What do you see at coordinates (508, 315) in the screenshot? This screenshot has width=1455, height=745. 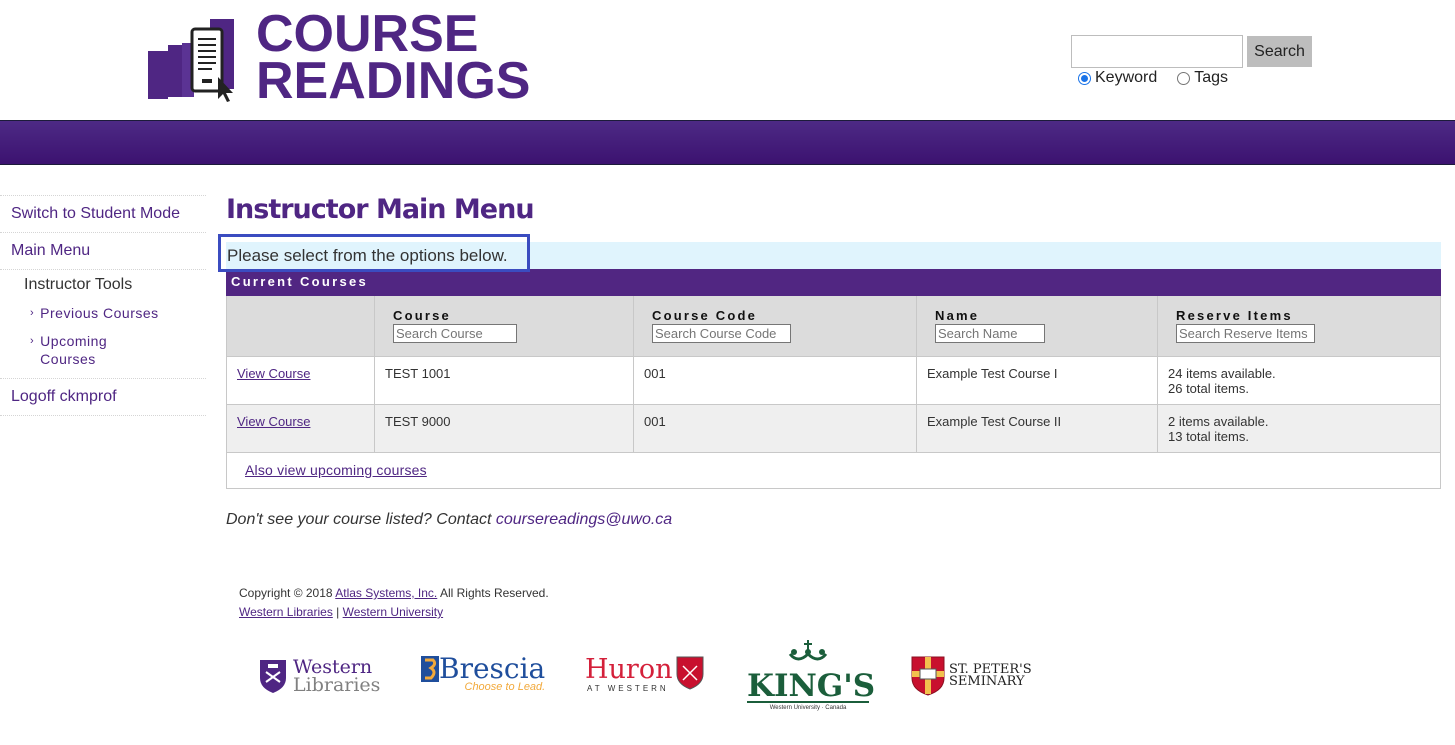 I see `column-label-course: Course` at bounding box center [508, 315].